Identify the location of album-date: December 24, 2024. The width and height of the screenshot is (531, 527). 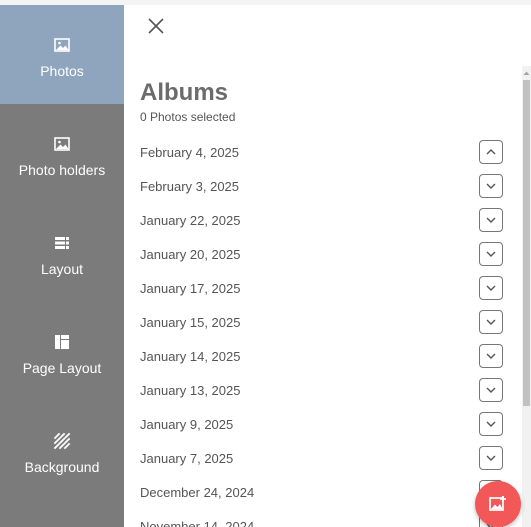
(197, 492).